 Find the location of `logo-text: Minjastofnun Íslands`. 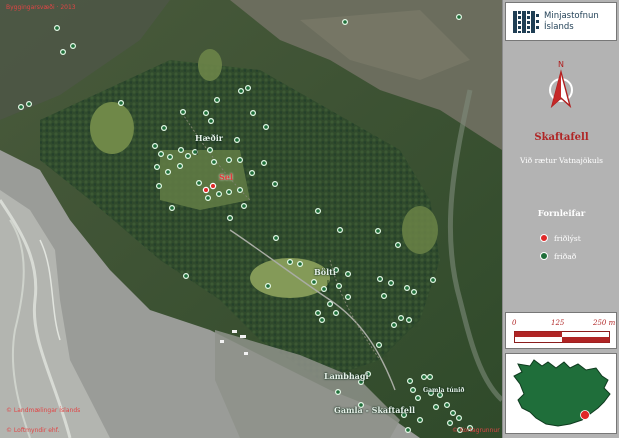

logo-text: Minjastofnun Íslands is located at coordinates (571, 22).